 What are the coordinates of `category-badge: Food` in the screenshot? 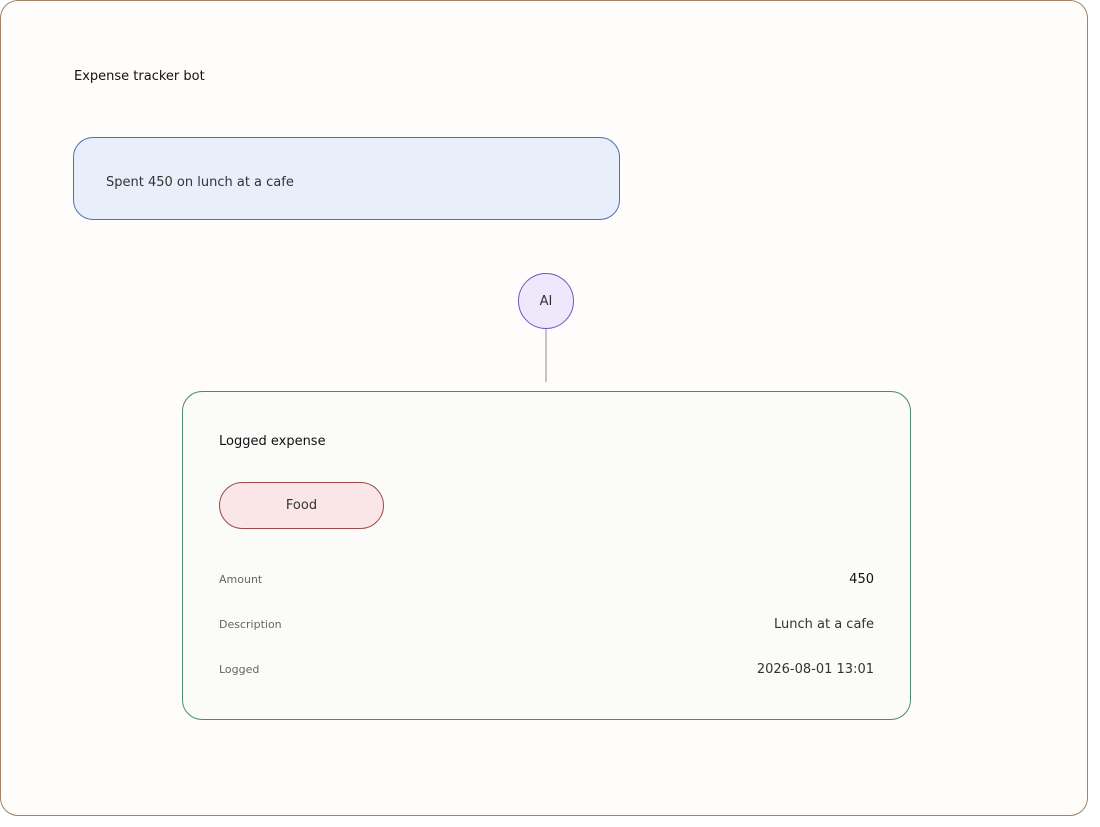 It's located at (301, 505).